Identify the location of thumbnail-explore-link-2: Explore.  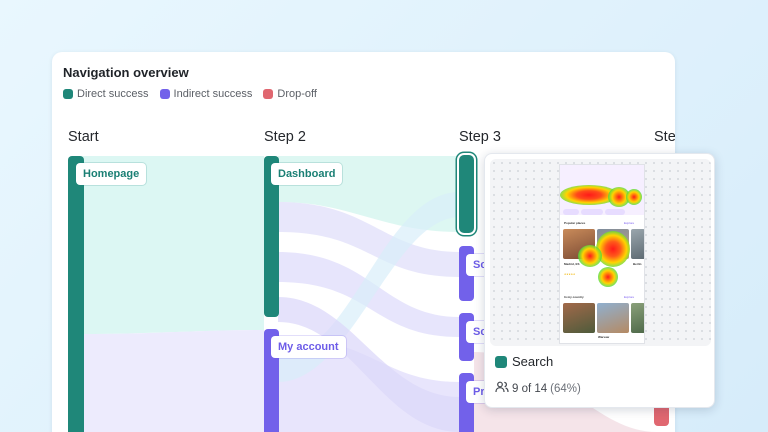
(629, 297).